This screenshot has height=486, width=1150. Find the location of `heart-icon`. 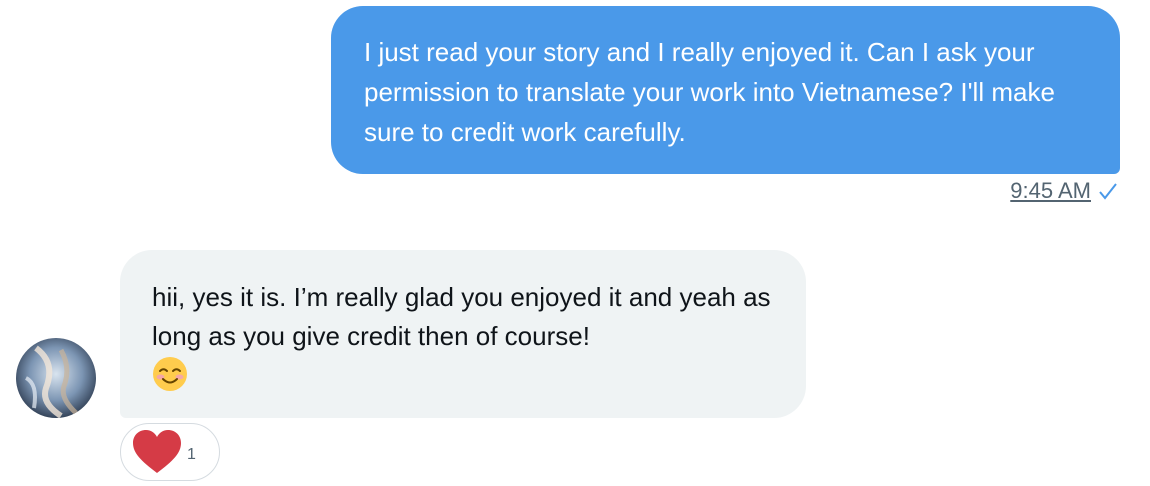

heart-icon is located at coordinates (157, 451).